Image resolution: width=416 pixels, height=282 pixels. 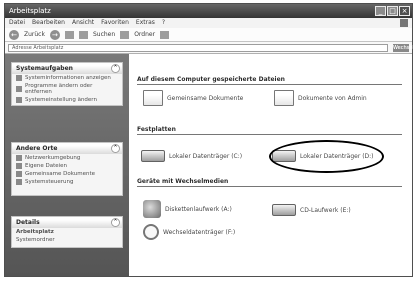 What do you see at coordinates (144, 34) in the screenshot?
I see `folders-button-label: Ordner` at bounding box center [144, 34].